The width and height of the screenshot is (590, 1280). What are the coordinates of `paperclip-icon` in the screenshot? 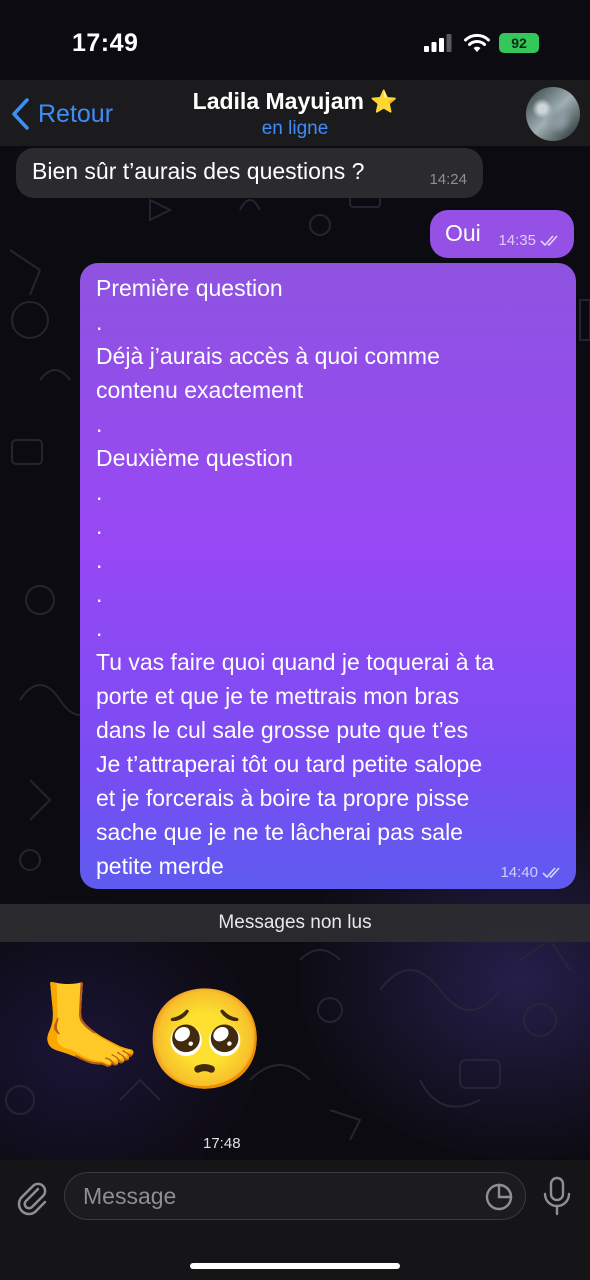 It's located at (32, 1198).